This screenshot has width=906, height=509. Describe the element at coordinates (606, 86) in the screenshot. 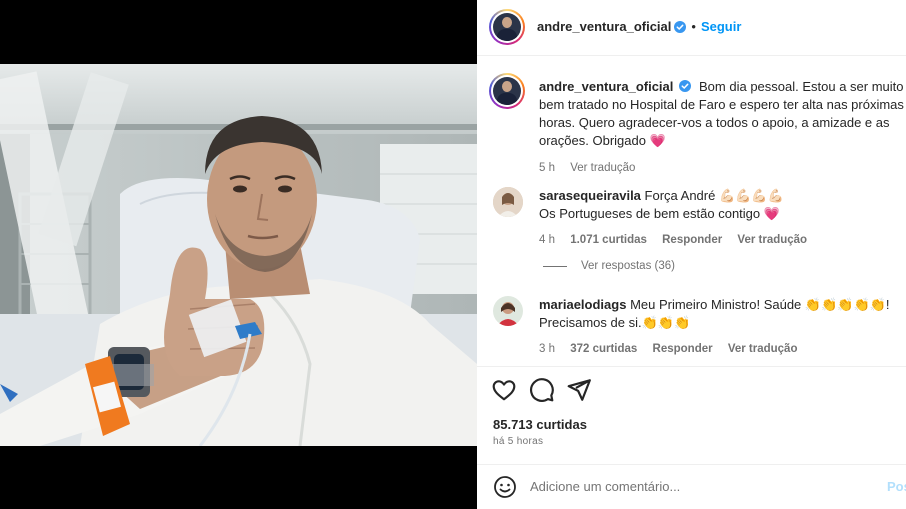

I see `caption-username: andre_ventura_oficial` at that location.